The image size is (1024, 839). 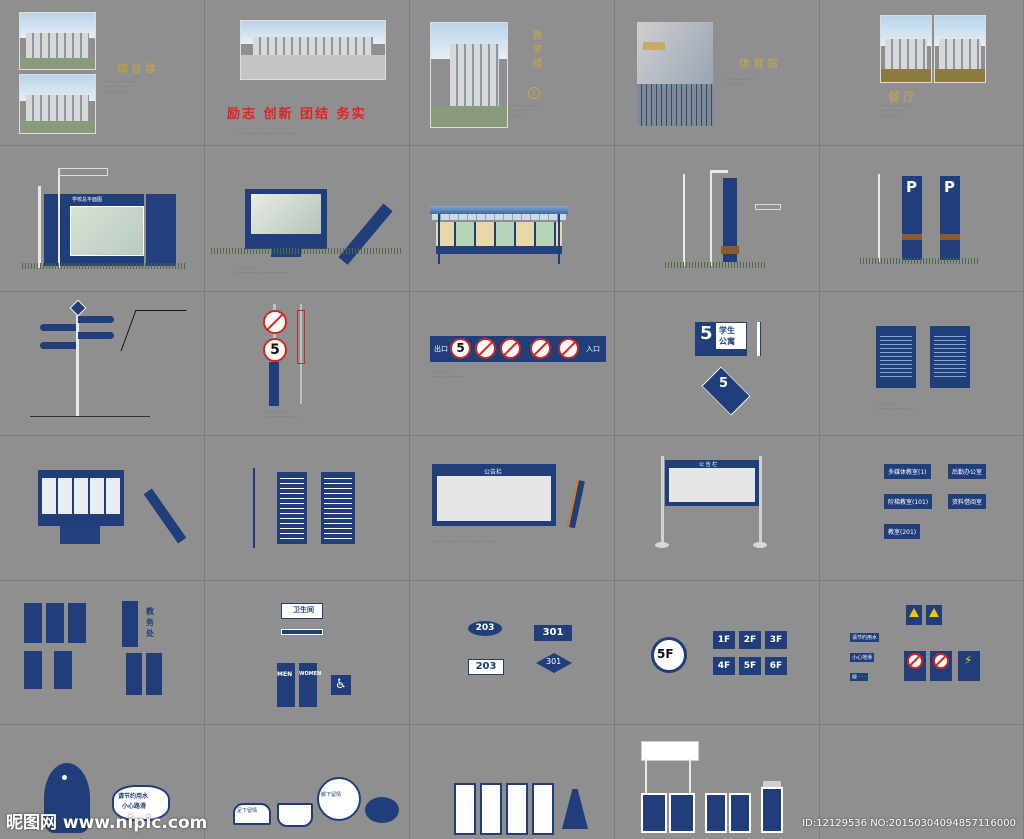 What do you see at coordinates (307, 782) in the screenshot?
I see `panel-lawn-signs: 足下留情 脚下留情` at bounding box center [307, 782].